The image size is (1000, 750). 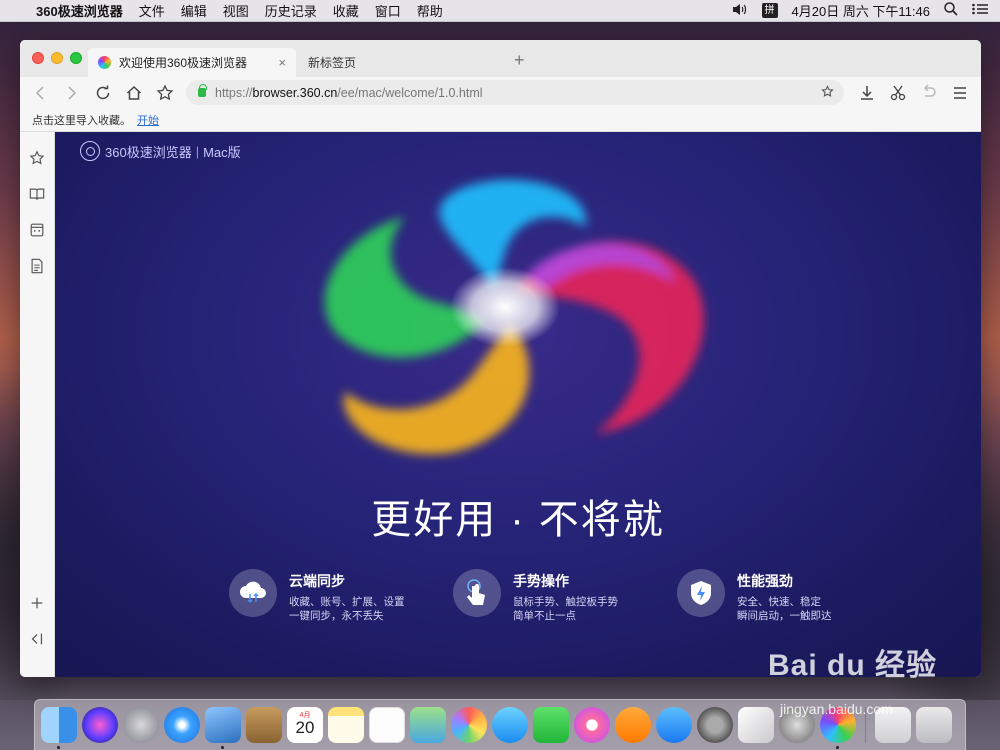 I want to click on shield-bolt-icon, so click(x=701, y=593).